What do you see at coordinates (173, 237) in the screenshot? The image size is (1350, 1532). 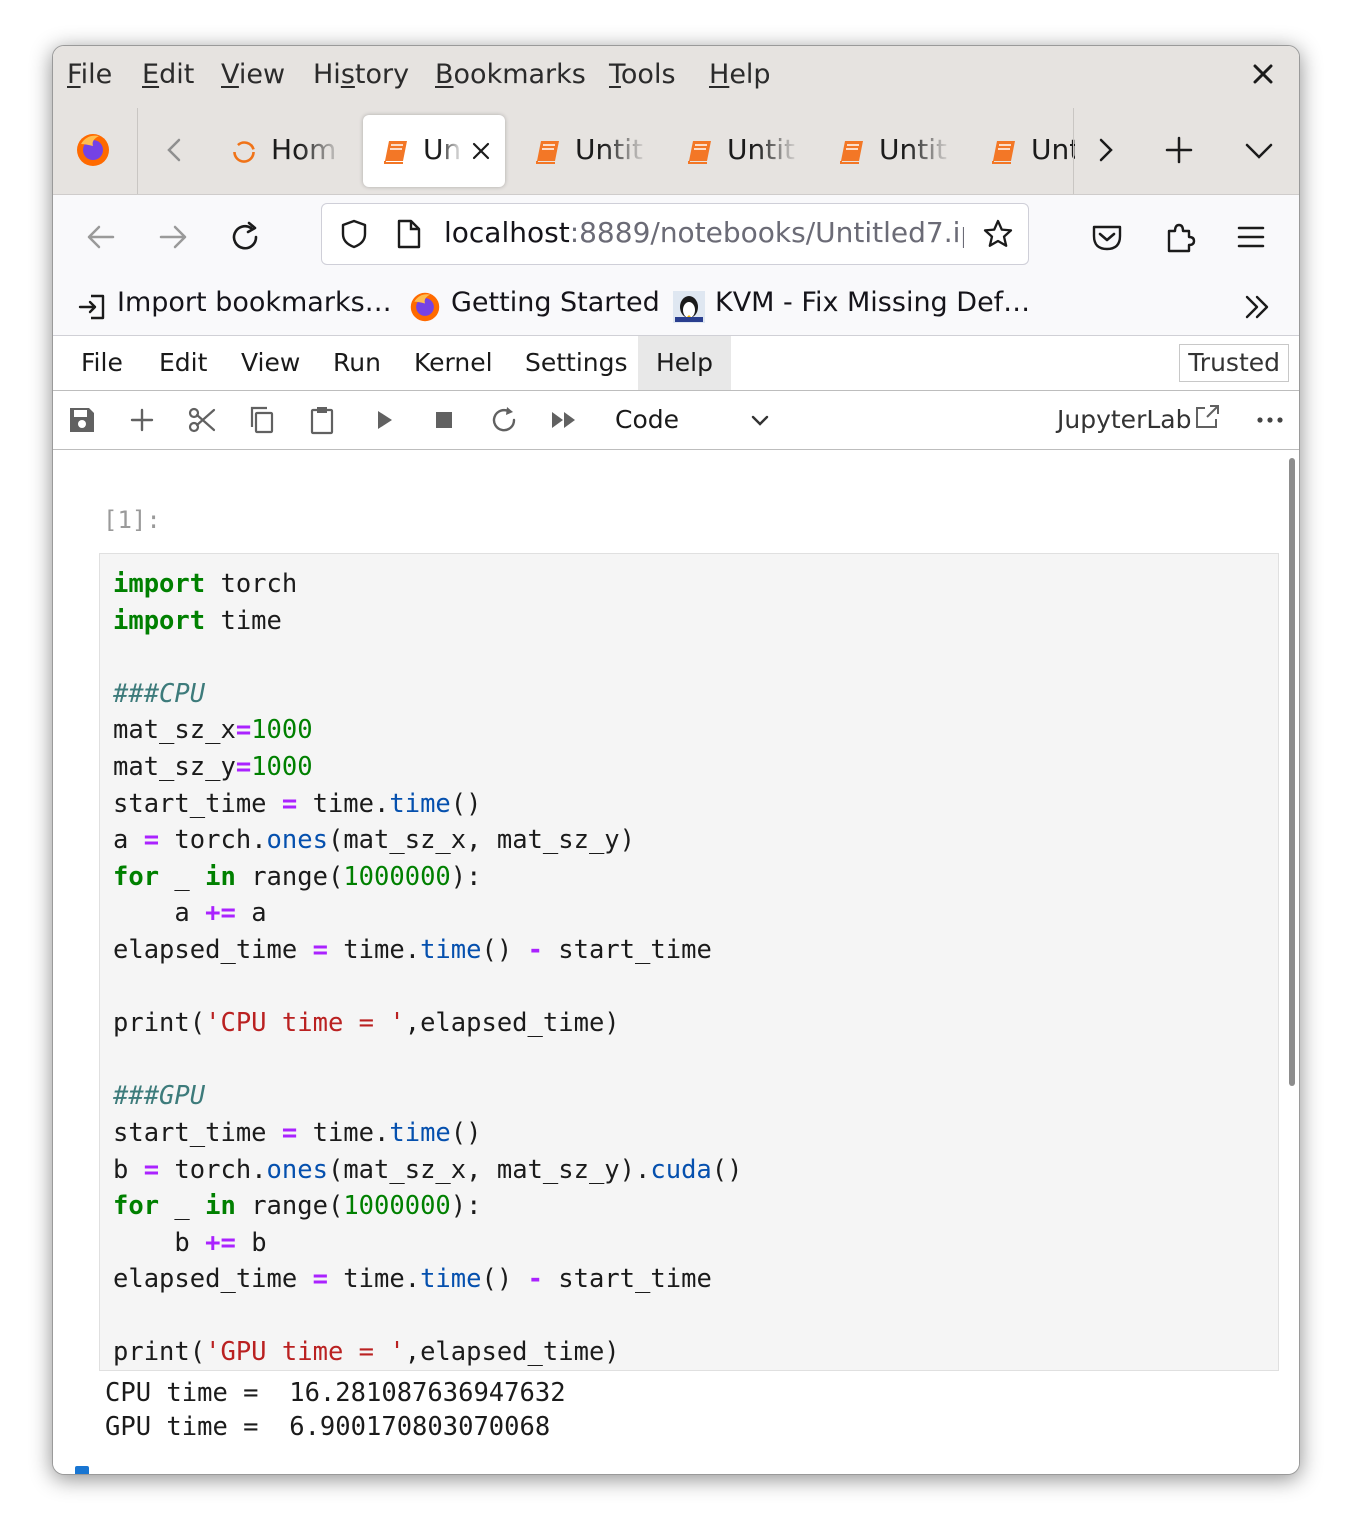 I see `forward-icon` at bounding box center [173, 237].